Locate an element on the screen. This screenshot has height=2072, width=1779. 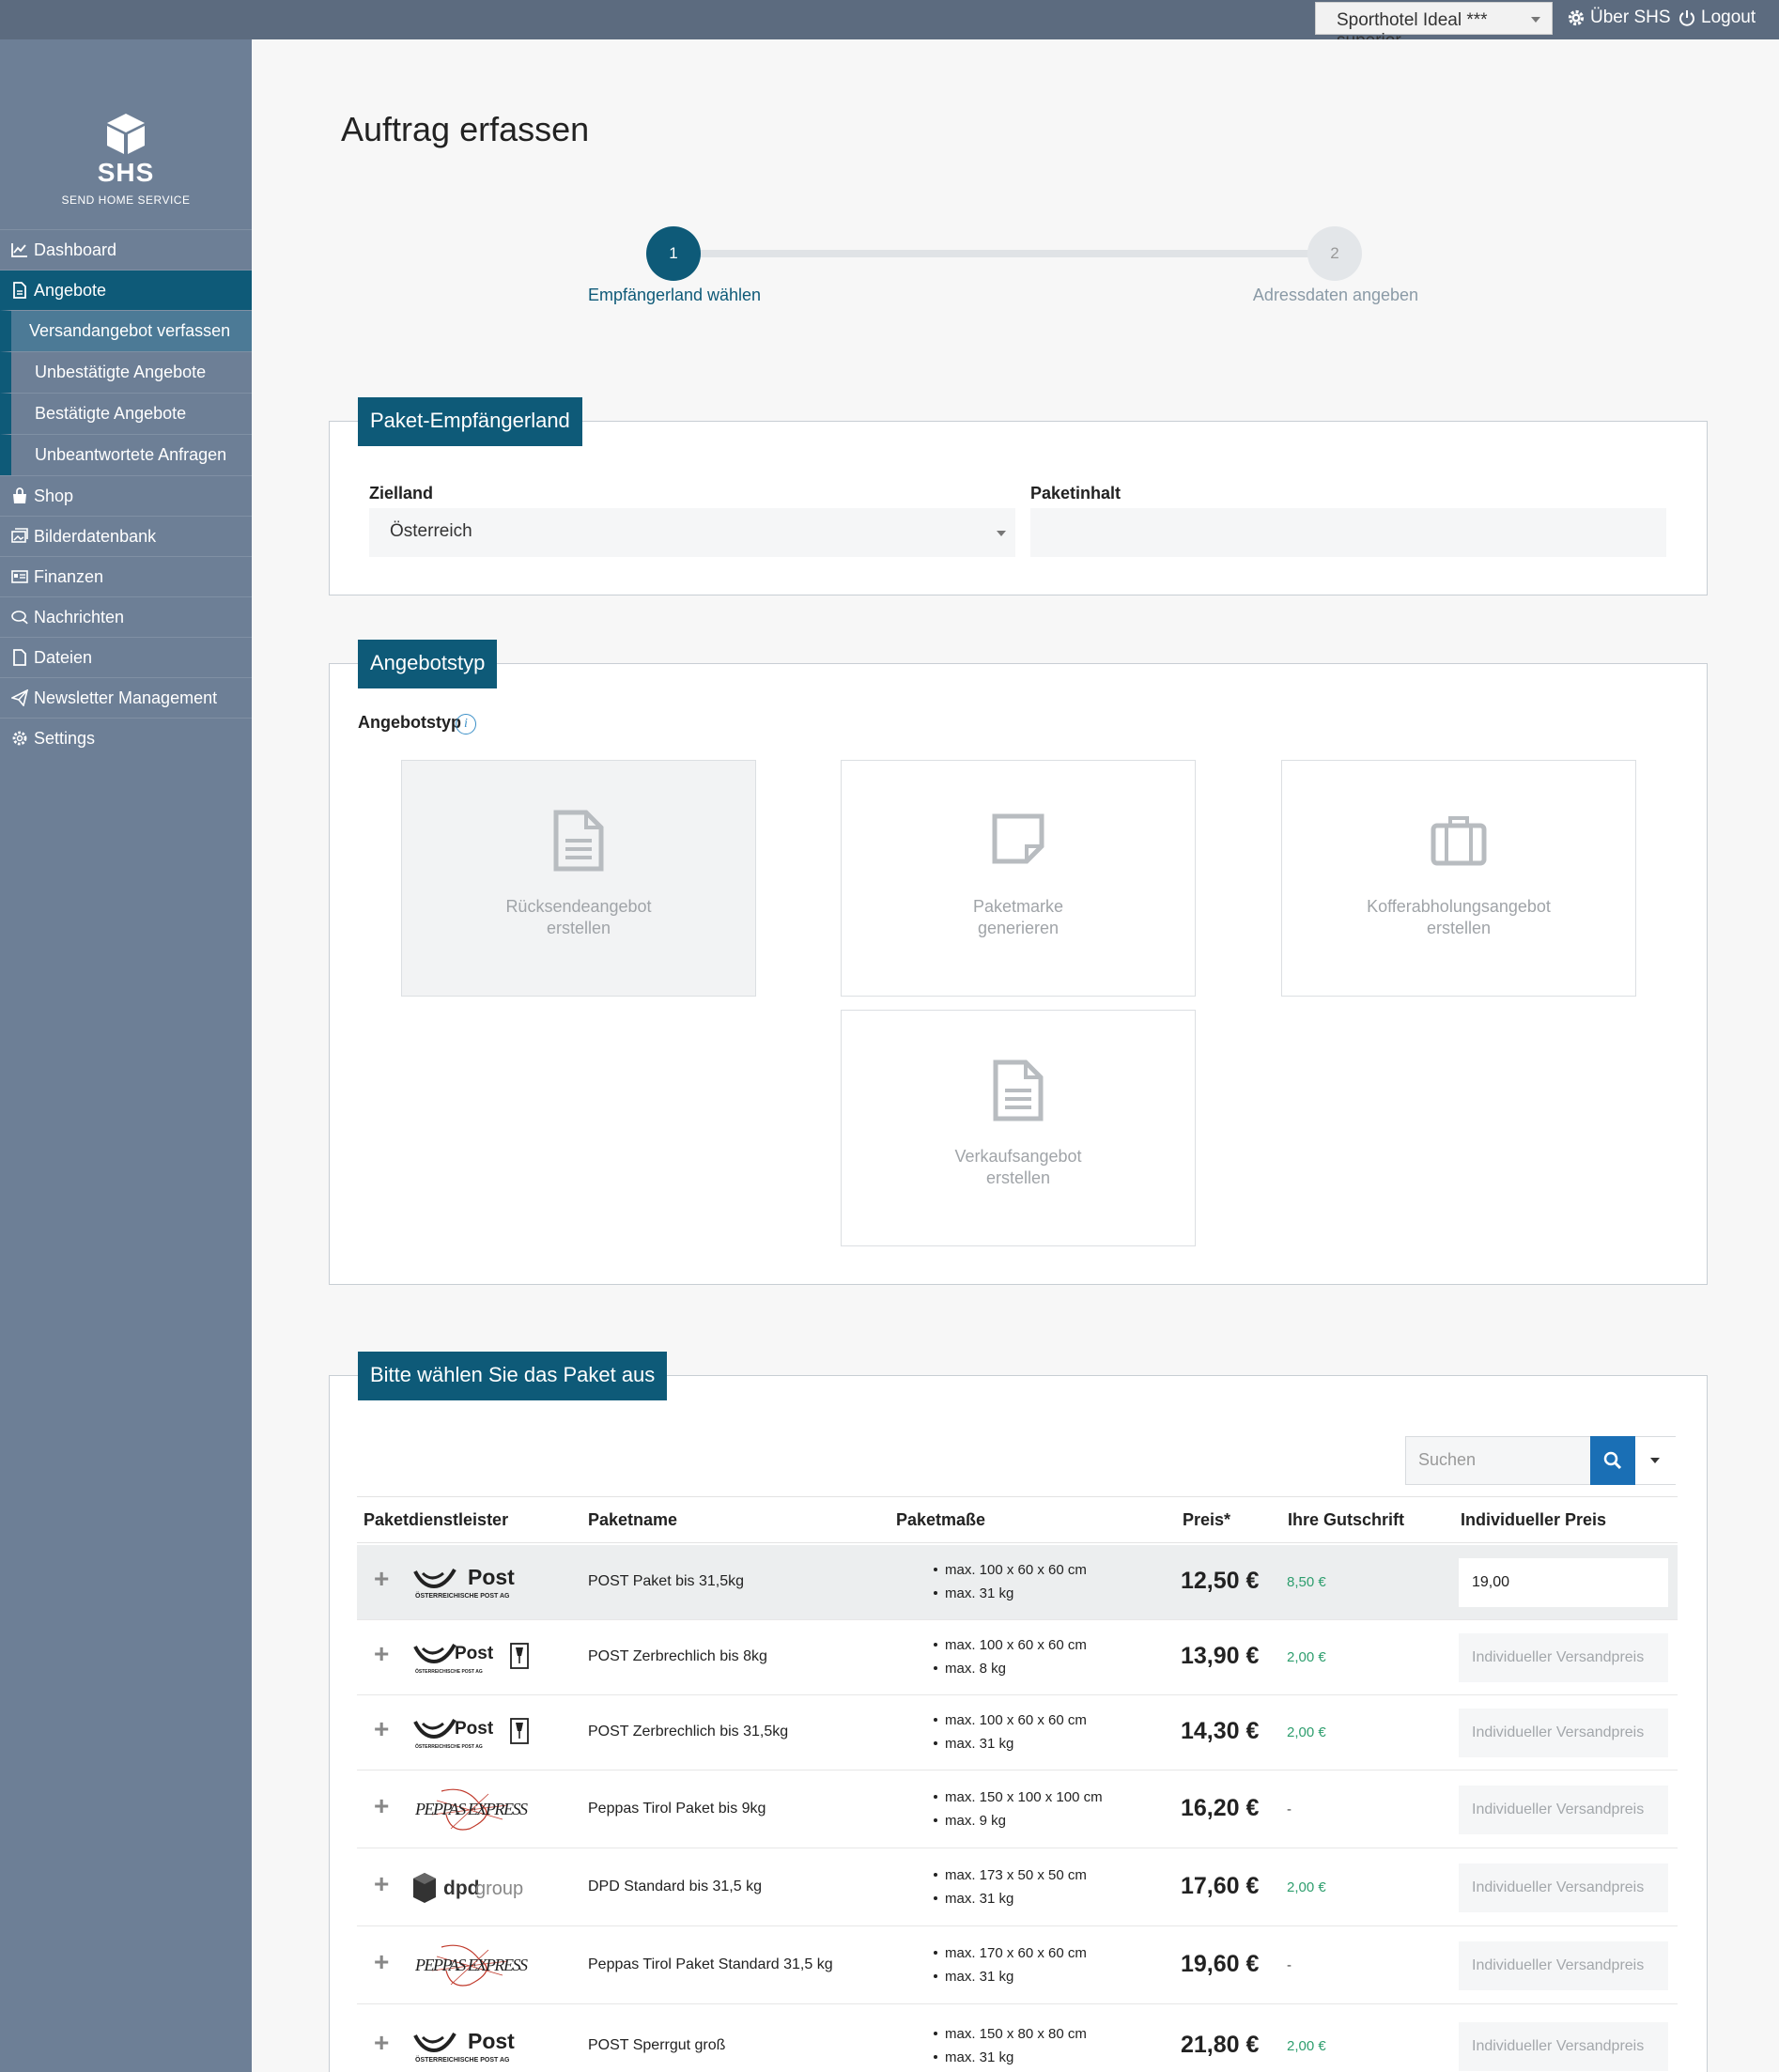
search-input: Suchen is located at coordinates (1498, 1460).